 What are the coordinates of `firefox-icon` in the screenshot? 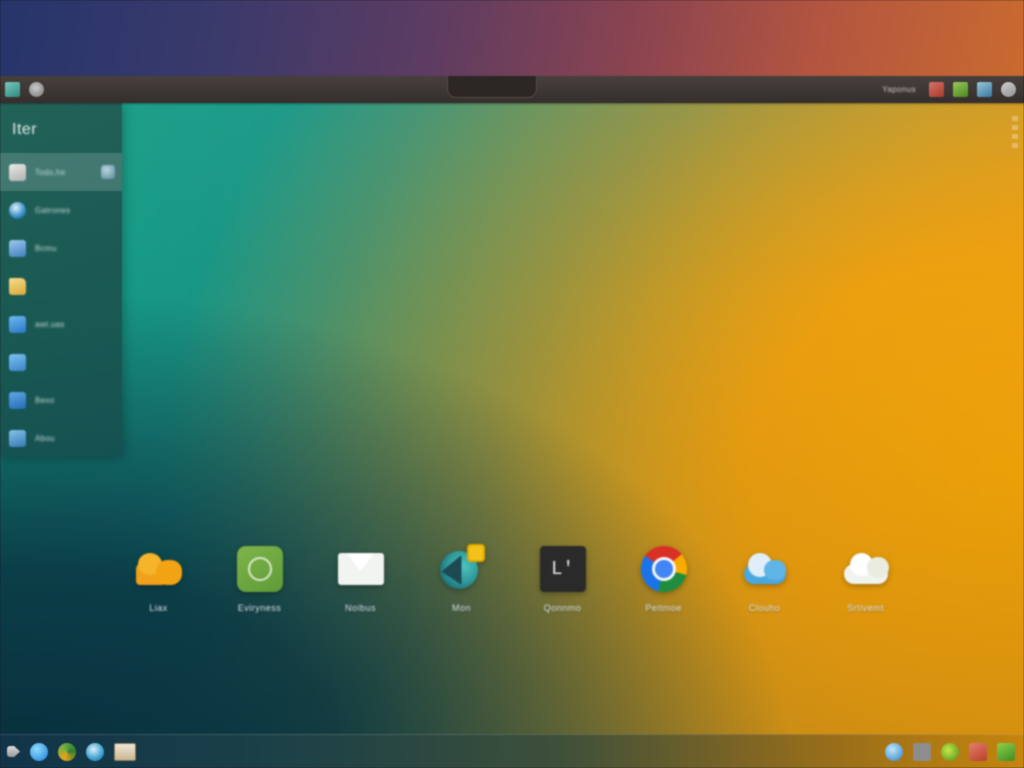 It's located at (67, 751).